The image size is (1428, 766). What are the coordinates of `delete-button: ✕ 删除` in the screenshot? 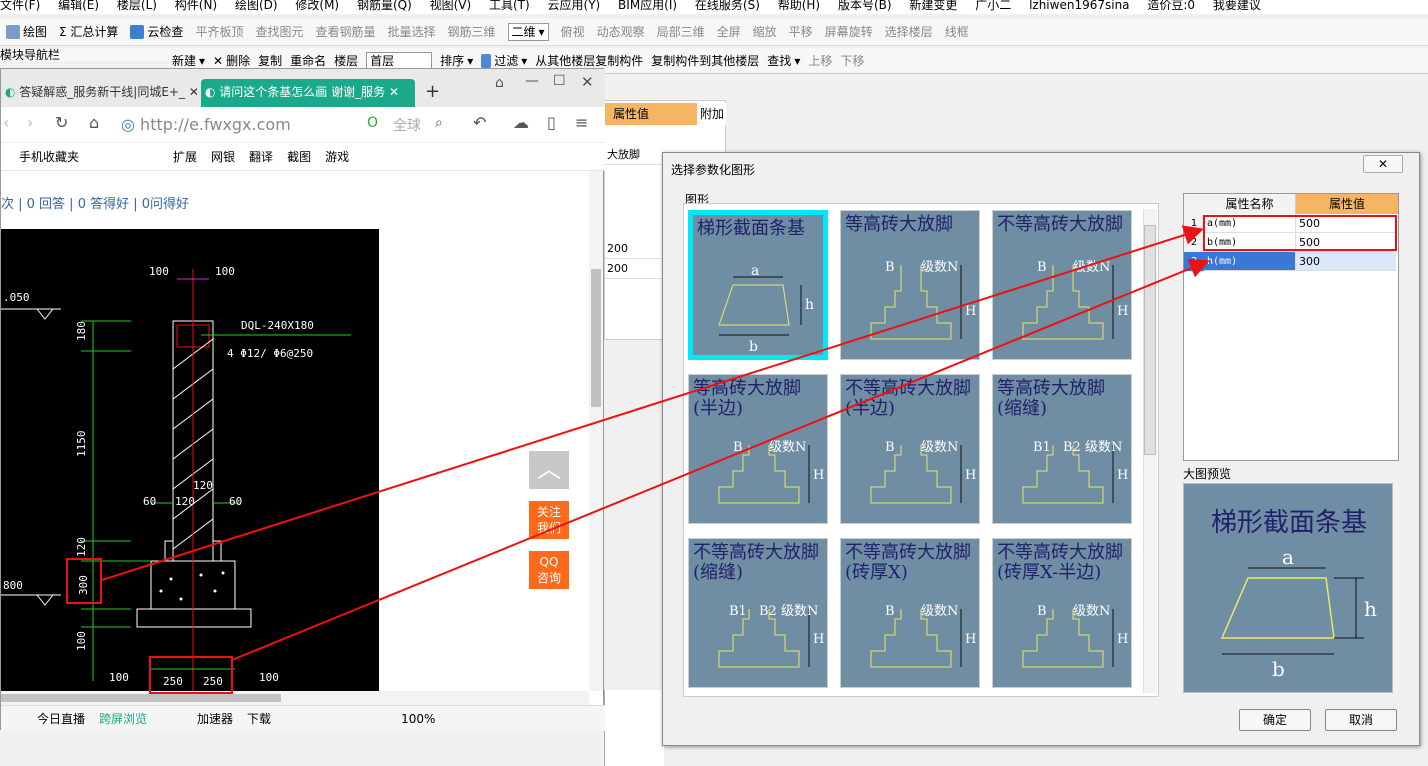 It's located at (231, 60).